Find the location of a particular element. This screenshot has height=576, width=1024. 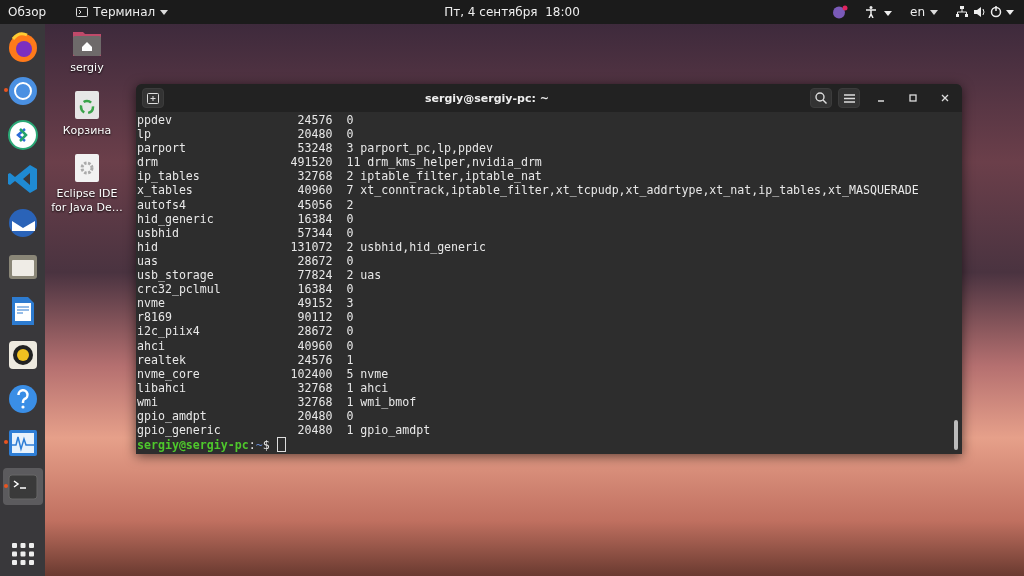

desktop-icon-label: Корзина is located at coordinates (87, 131).